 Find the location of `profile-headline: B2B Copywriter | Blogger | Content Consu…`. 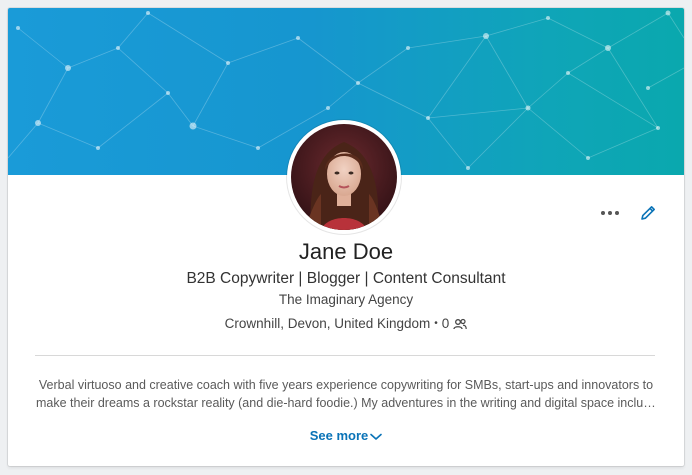

profile-headline: B2B Copywriter | Blogger | Content Consu… is located at coordinates (346, 278).